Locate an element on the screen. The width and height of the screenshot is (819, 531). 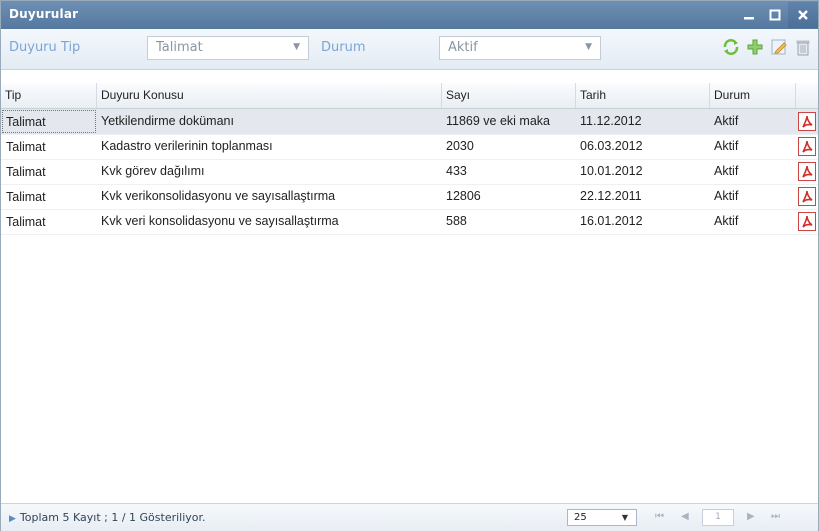
record-summary: ▶ Toplam 5 Kayıt ; 1 / 1 Gösteriliyor. is located at coordinates (107, 517).